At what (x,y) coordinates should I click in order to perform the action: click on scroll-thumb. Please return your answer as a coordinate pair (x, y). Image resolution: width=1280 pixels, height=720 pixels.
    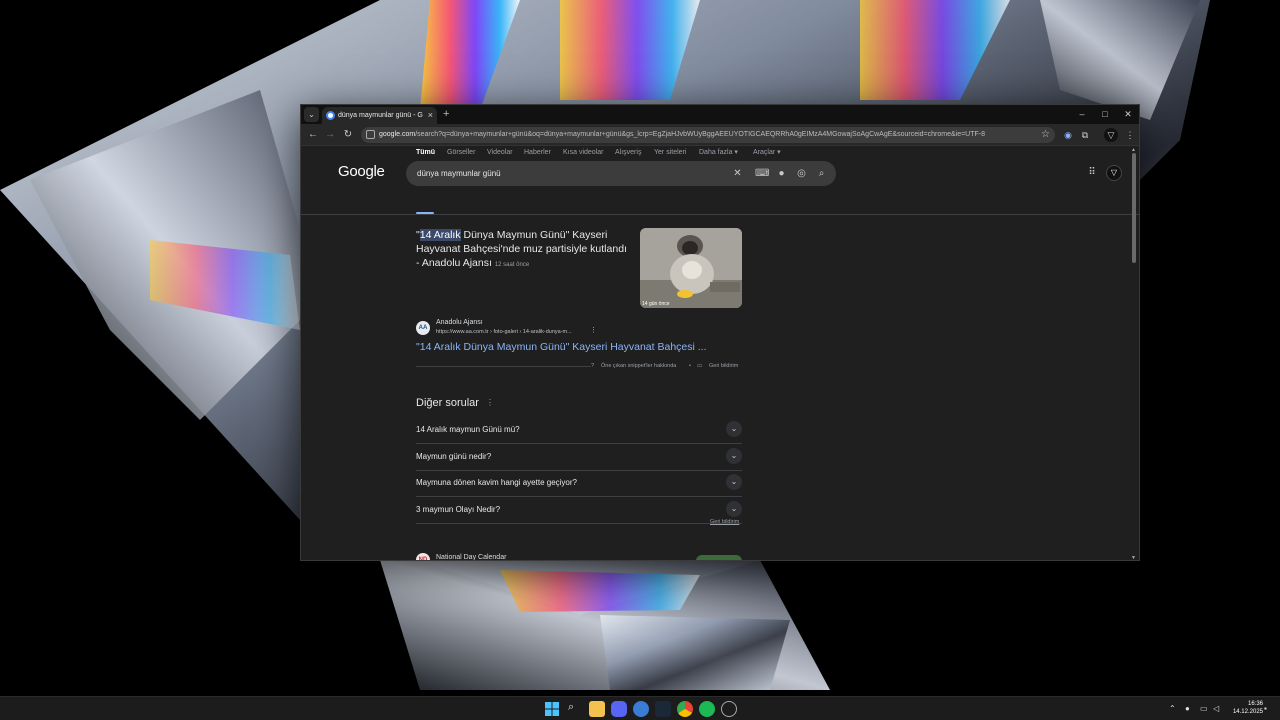
    Looking at the image, I should click on (1134, 208).